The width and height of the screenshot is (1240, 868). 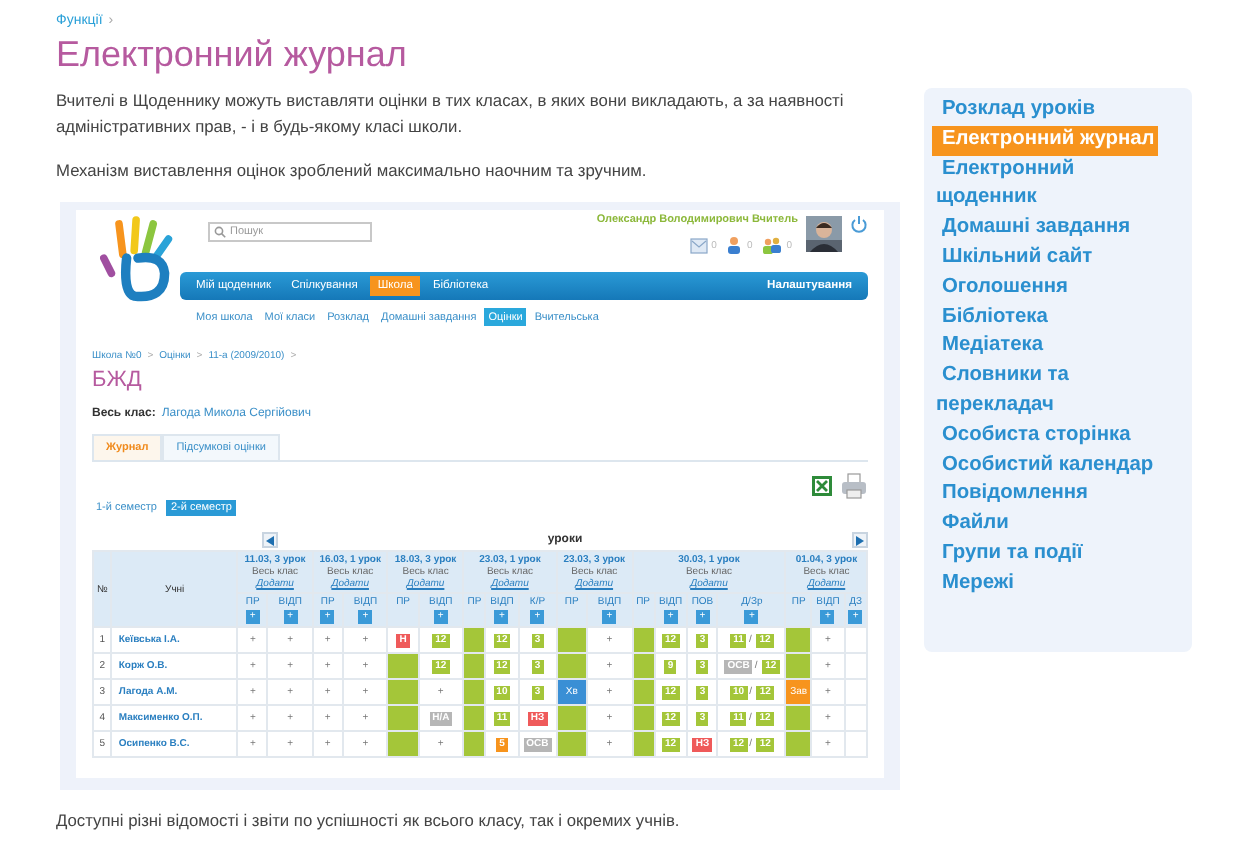 I want to click on paragraph: Механізм виставлення оцінок зроблений максимально наочним та зручним., so click(x=352, y=171).